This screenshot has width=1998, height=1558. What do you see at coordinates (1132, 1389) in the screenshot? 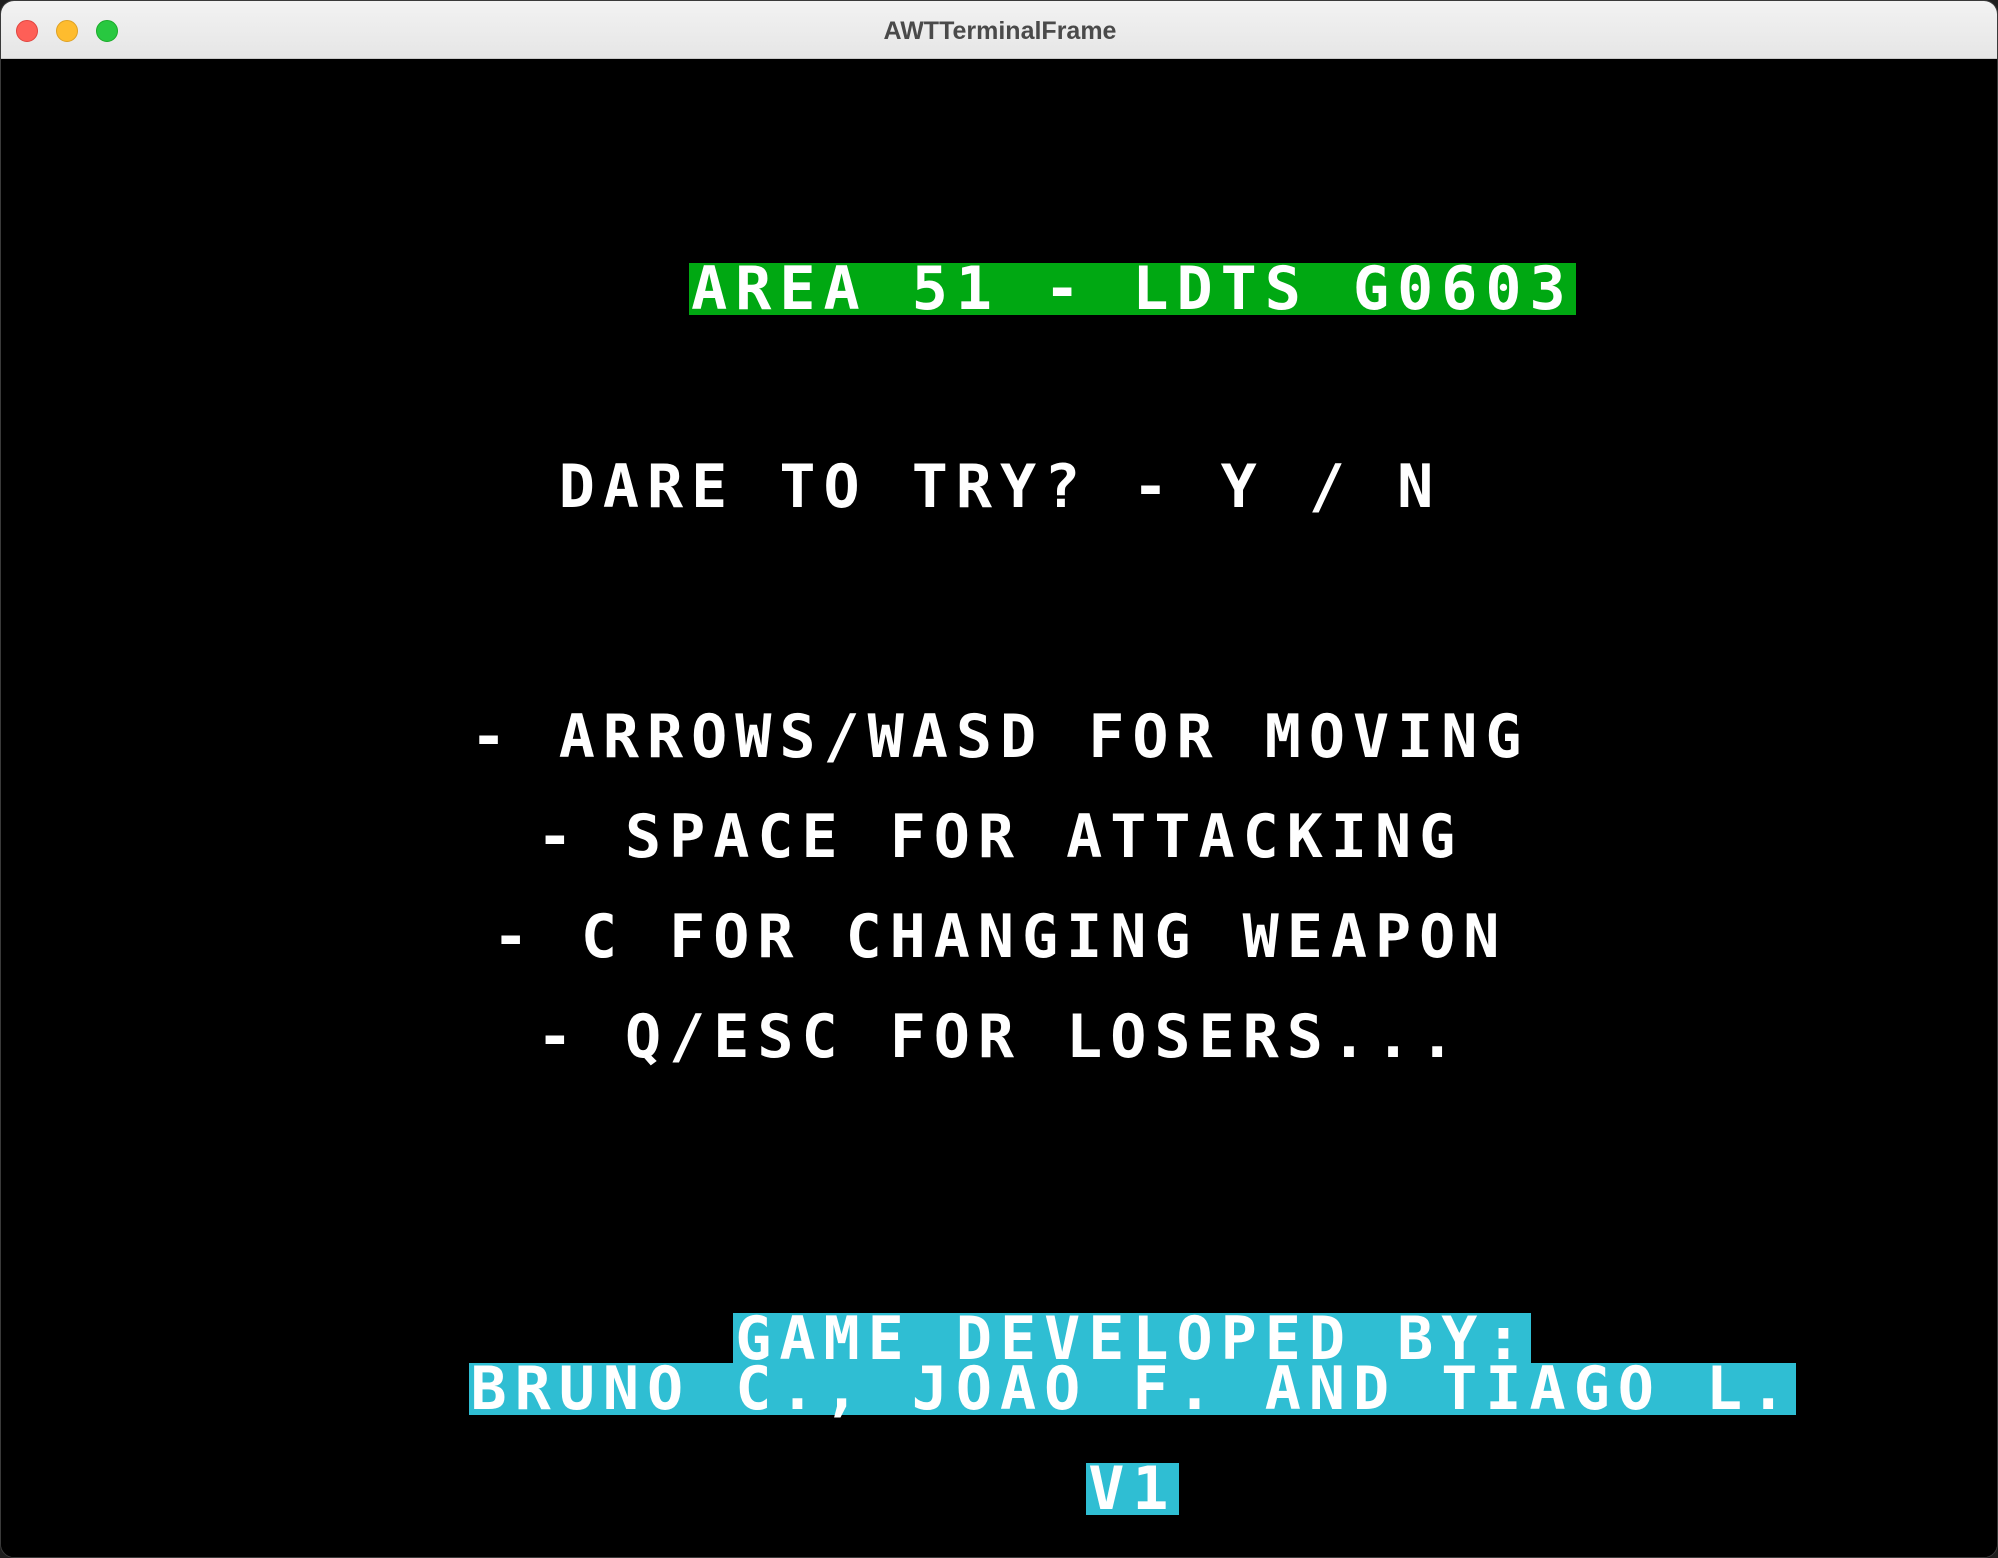
I see `credits-names: BRUNO C., JOAO F. AND TIAGO L.` at bounding box center [1132, 1389].